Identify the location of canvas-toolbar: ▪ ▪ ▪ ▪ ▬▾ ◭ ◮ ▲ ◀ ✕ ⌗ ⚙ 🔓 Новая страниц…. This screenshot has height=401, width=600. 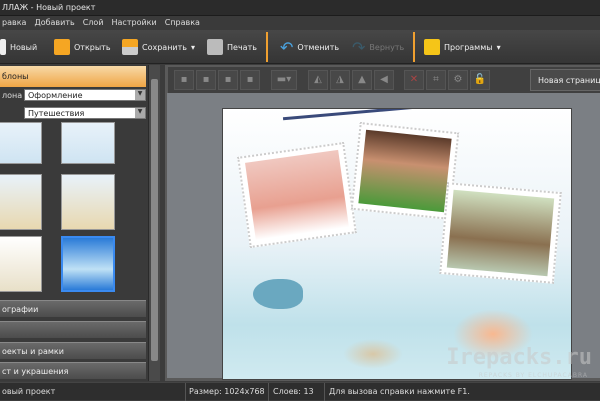
(384, 80).